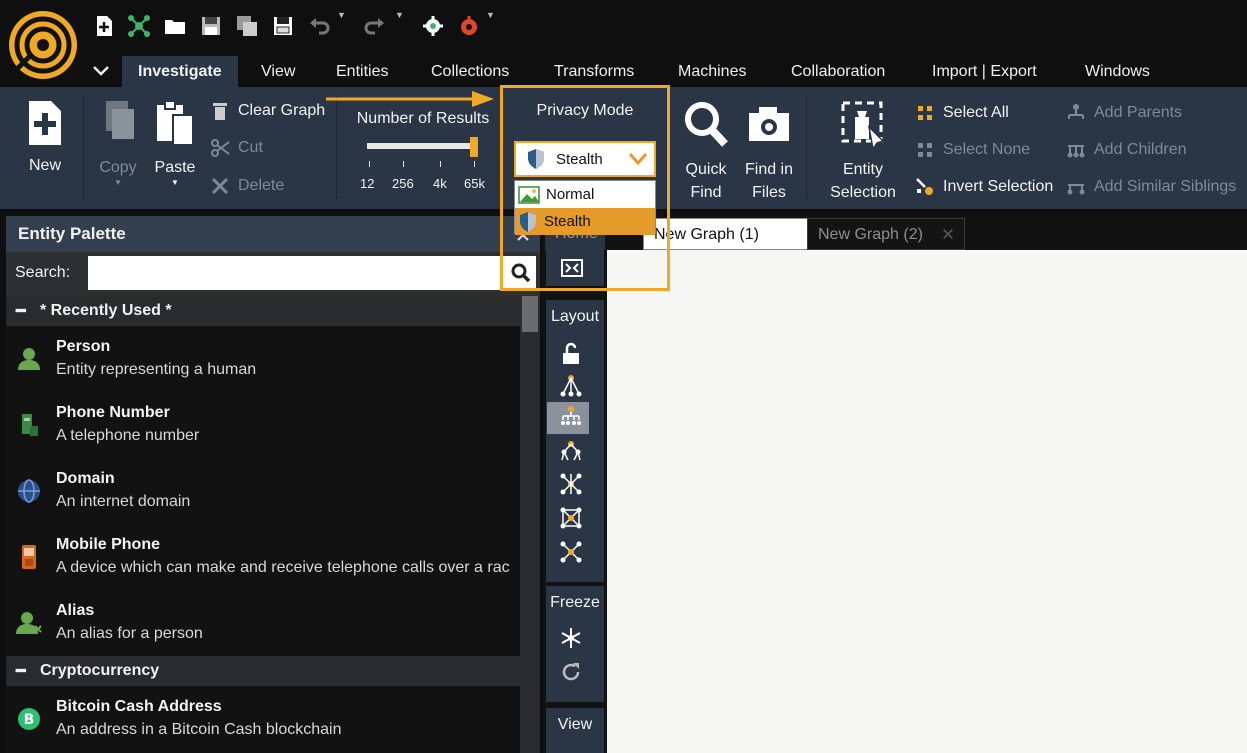  What do you see at coordinates (987, 149) in the screenshot?
I see `select-none-label: Select None` at bounding box center [987, 149].